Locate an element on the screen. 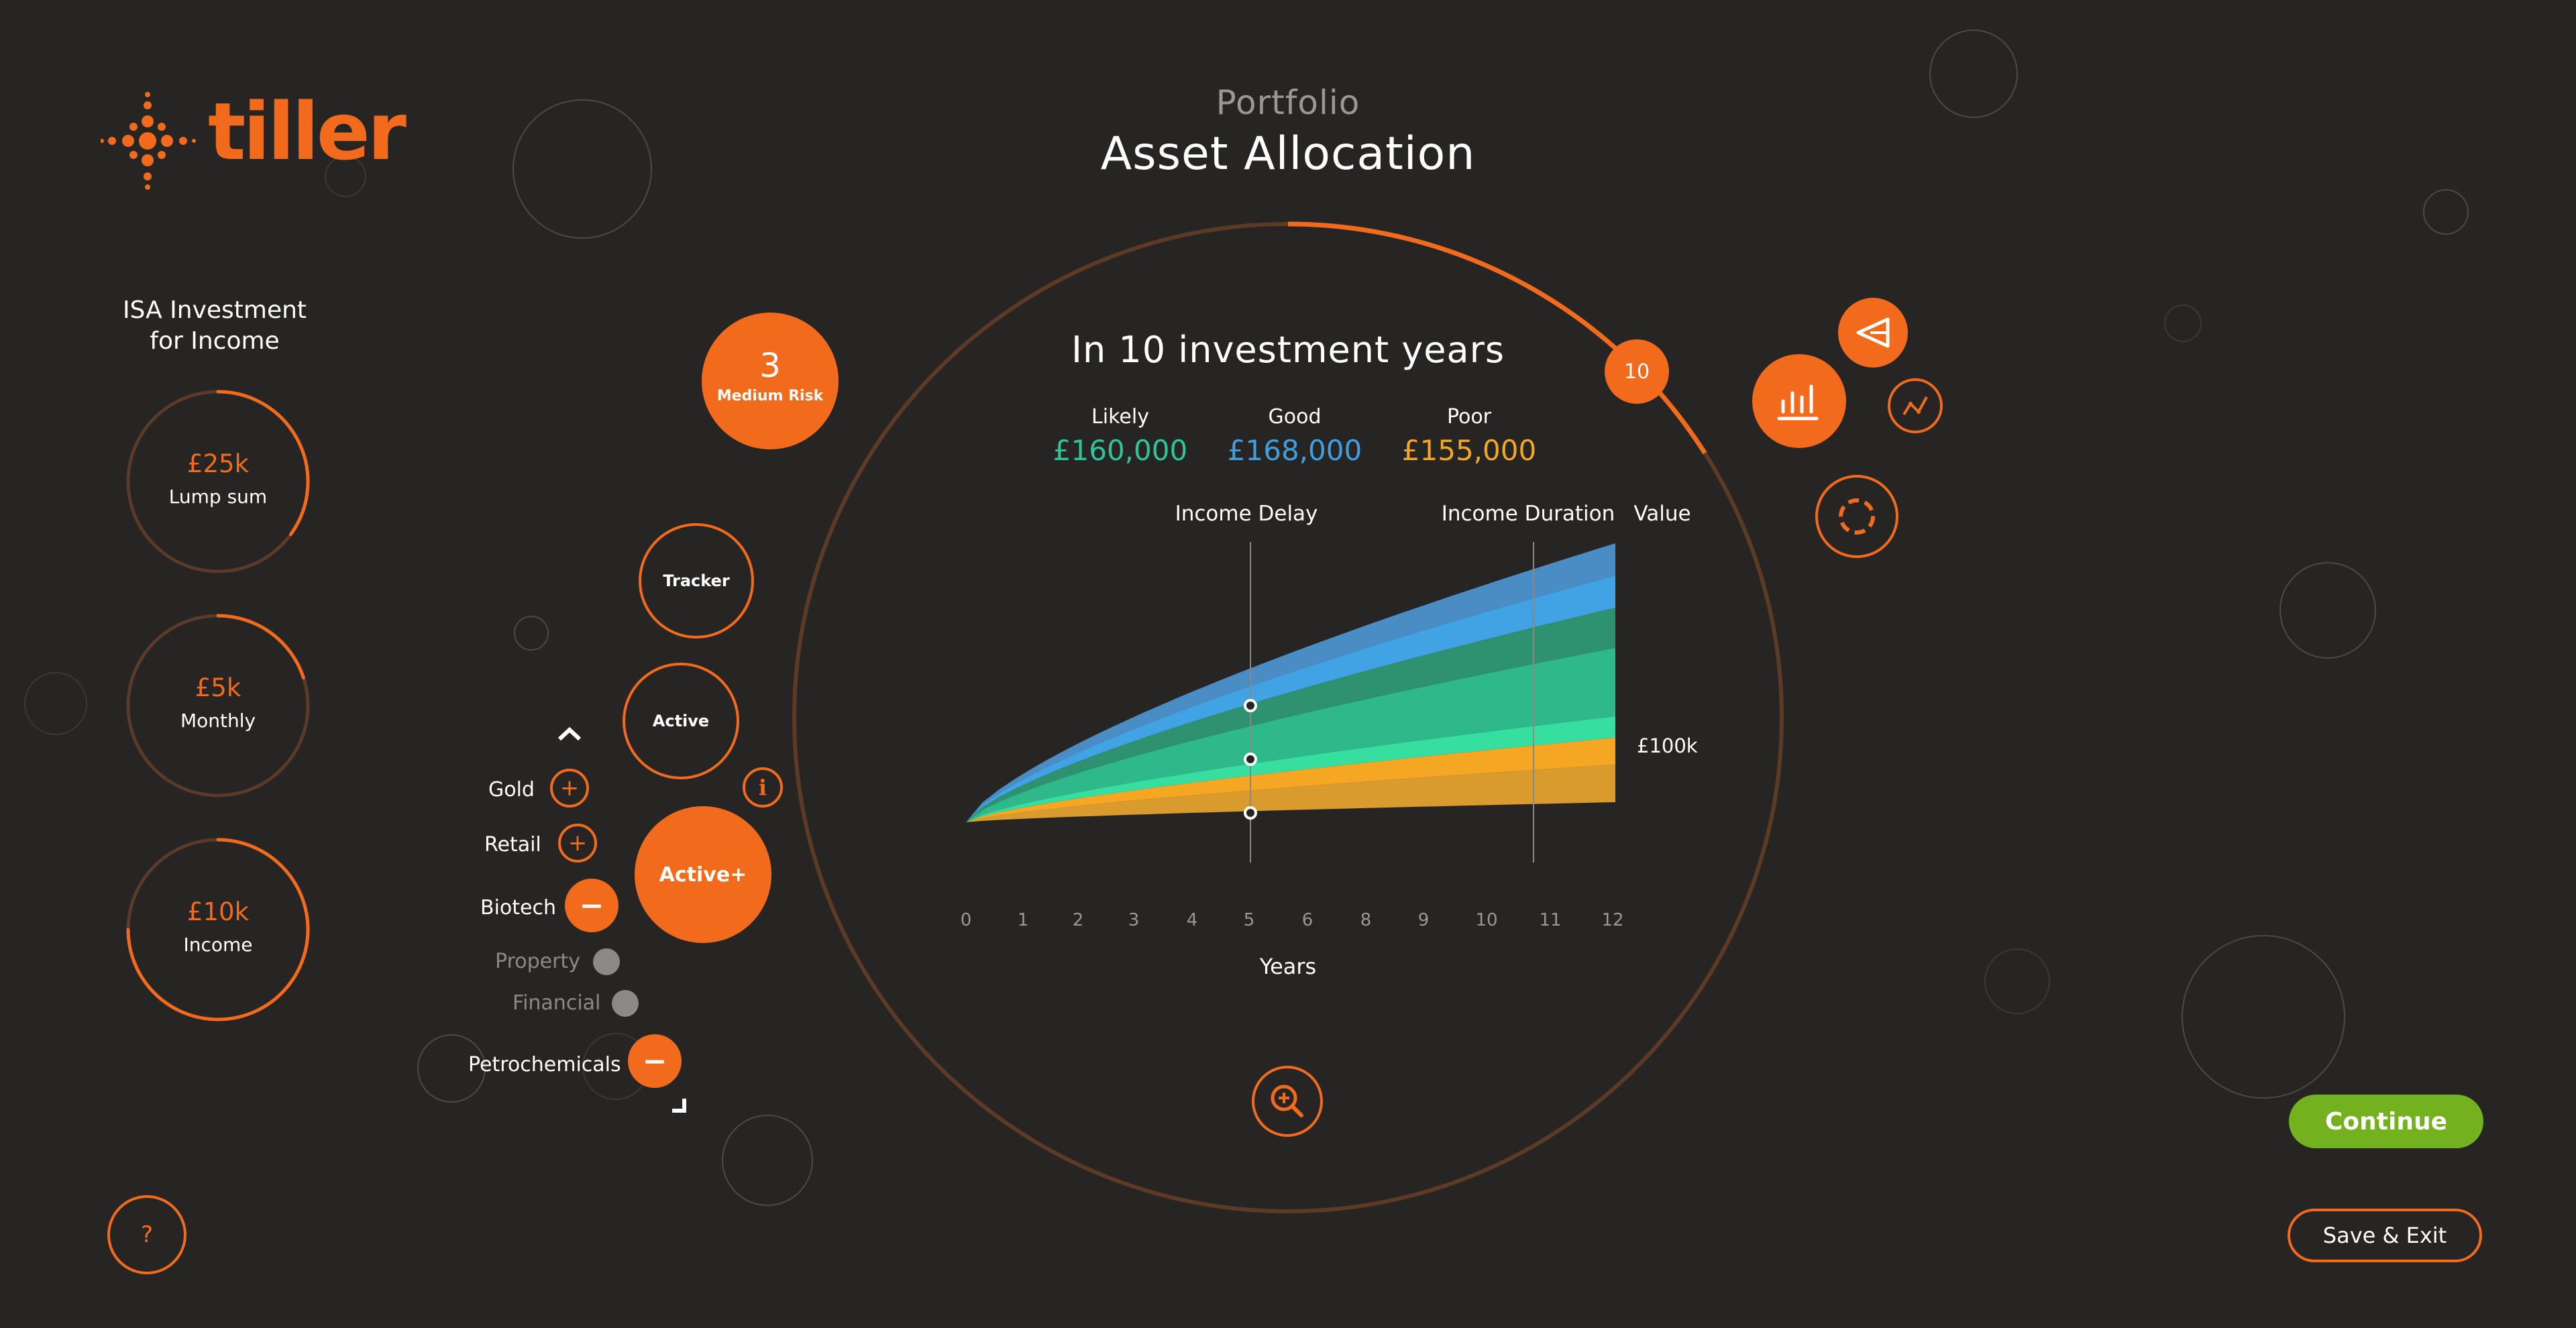 This screenshot has height=1328, width=2576. send-icon is located at coordinates (1873, 333).